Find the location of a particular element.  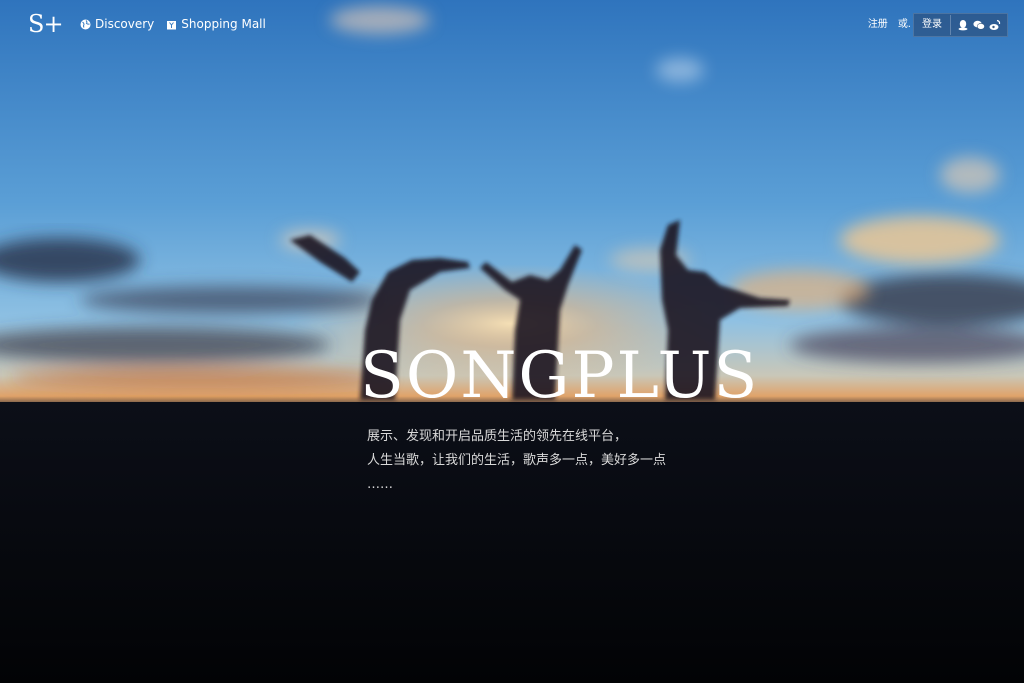

globe-icon is located at coordinates (85, 24).